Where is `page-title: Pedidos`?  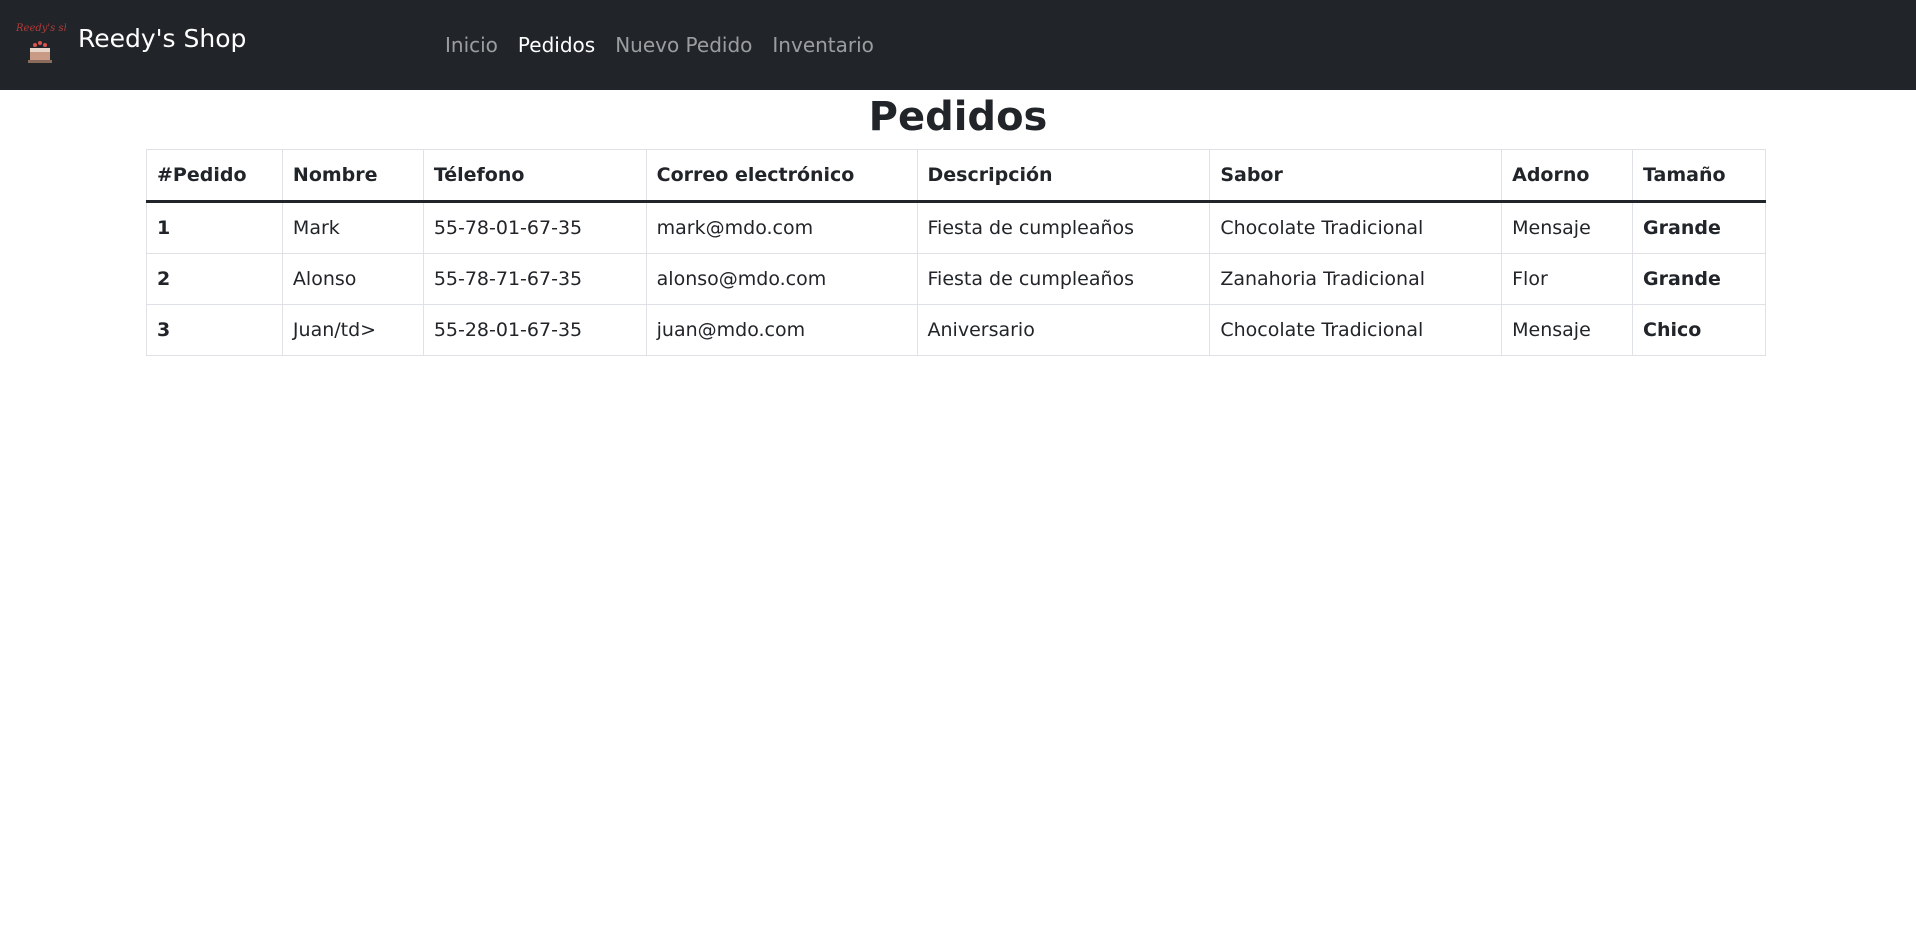
page-title: Pedidos is located at coordinates (958, 117).